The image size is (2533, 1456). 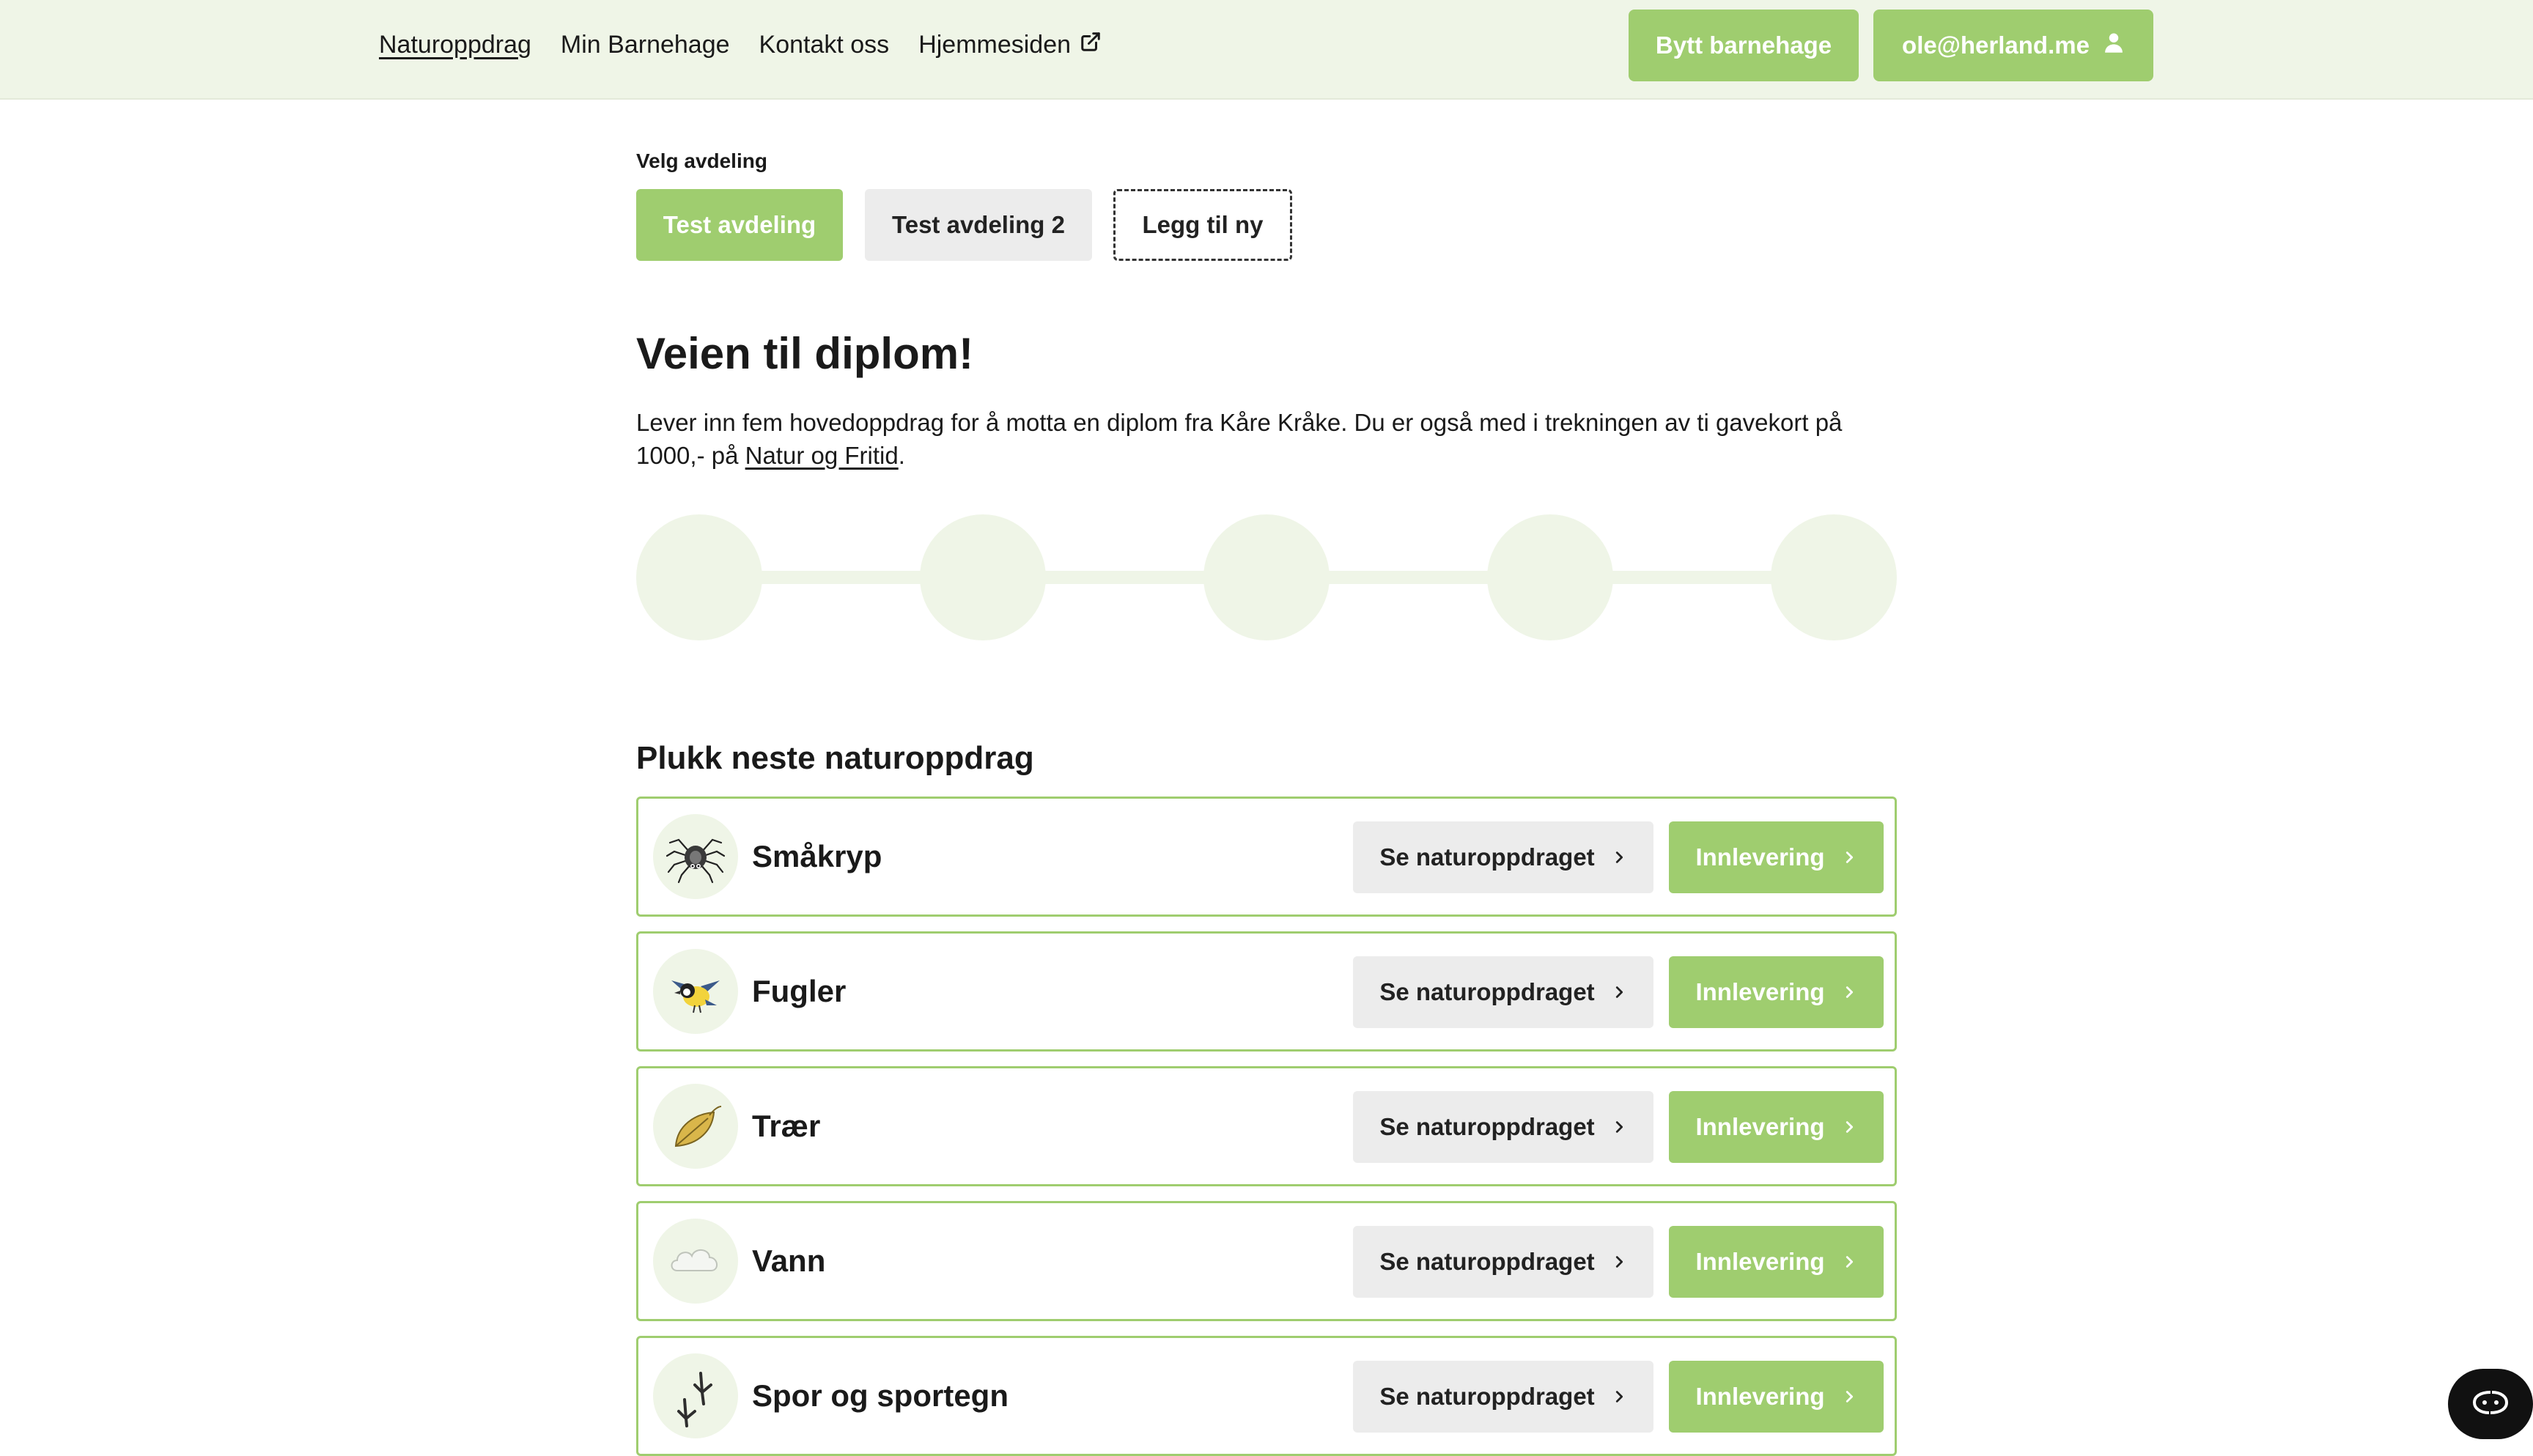 What do you see at coordinates (695, 856) in the screenshot?
I see `spider-icon` at bounding box center [695, 856].